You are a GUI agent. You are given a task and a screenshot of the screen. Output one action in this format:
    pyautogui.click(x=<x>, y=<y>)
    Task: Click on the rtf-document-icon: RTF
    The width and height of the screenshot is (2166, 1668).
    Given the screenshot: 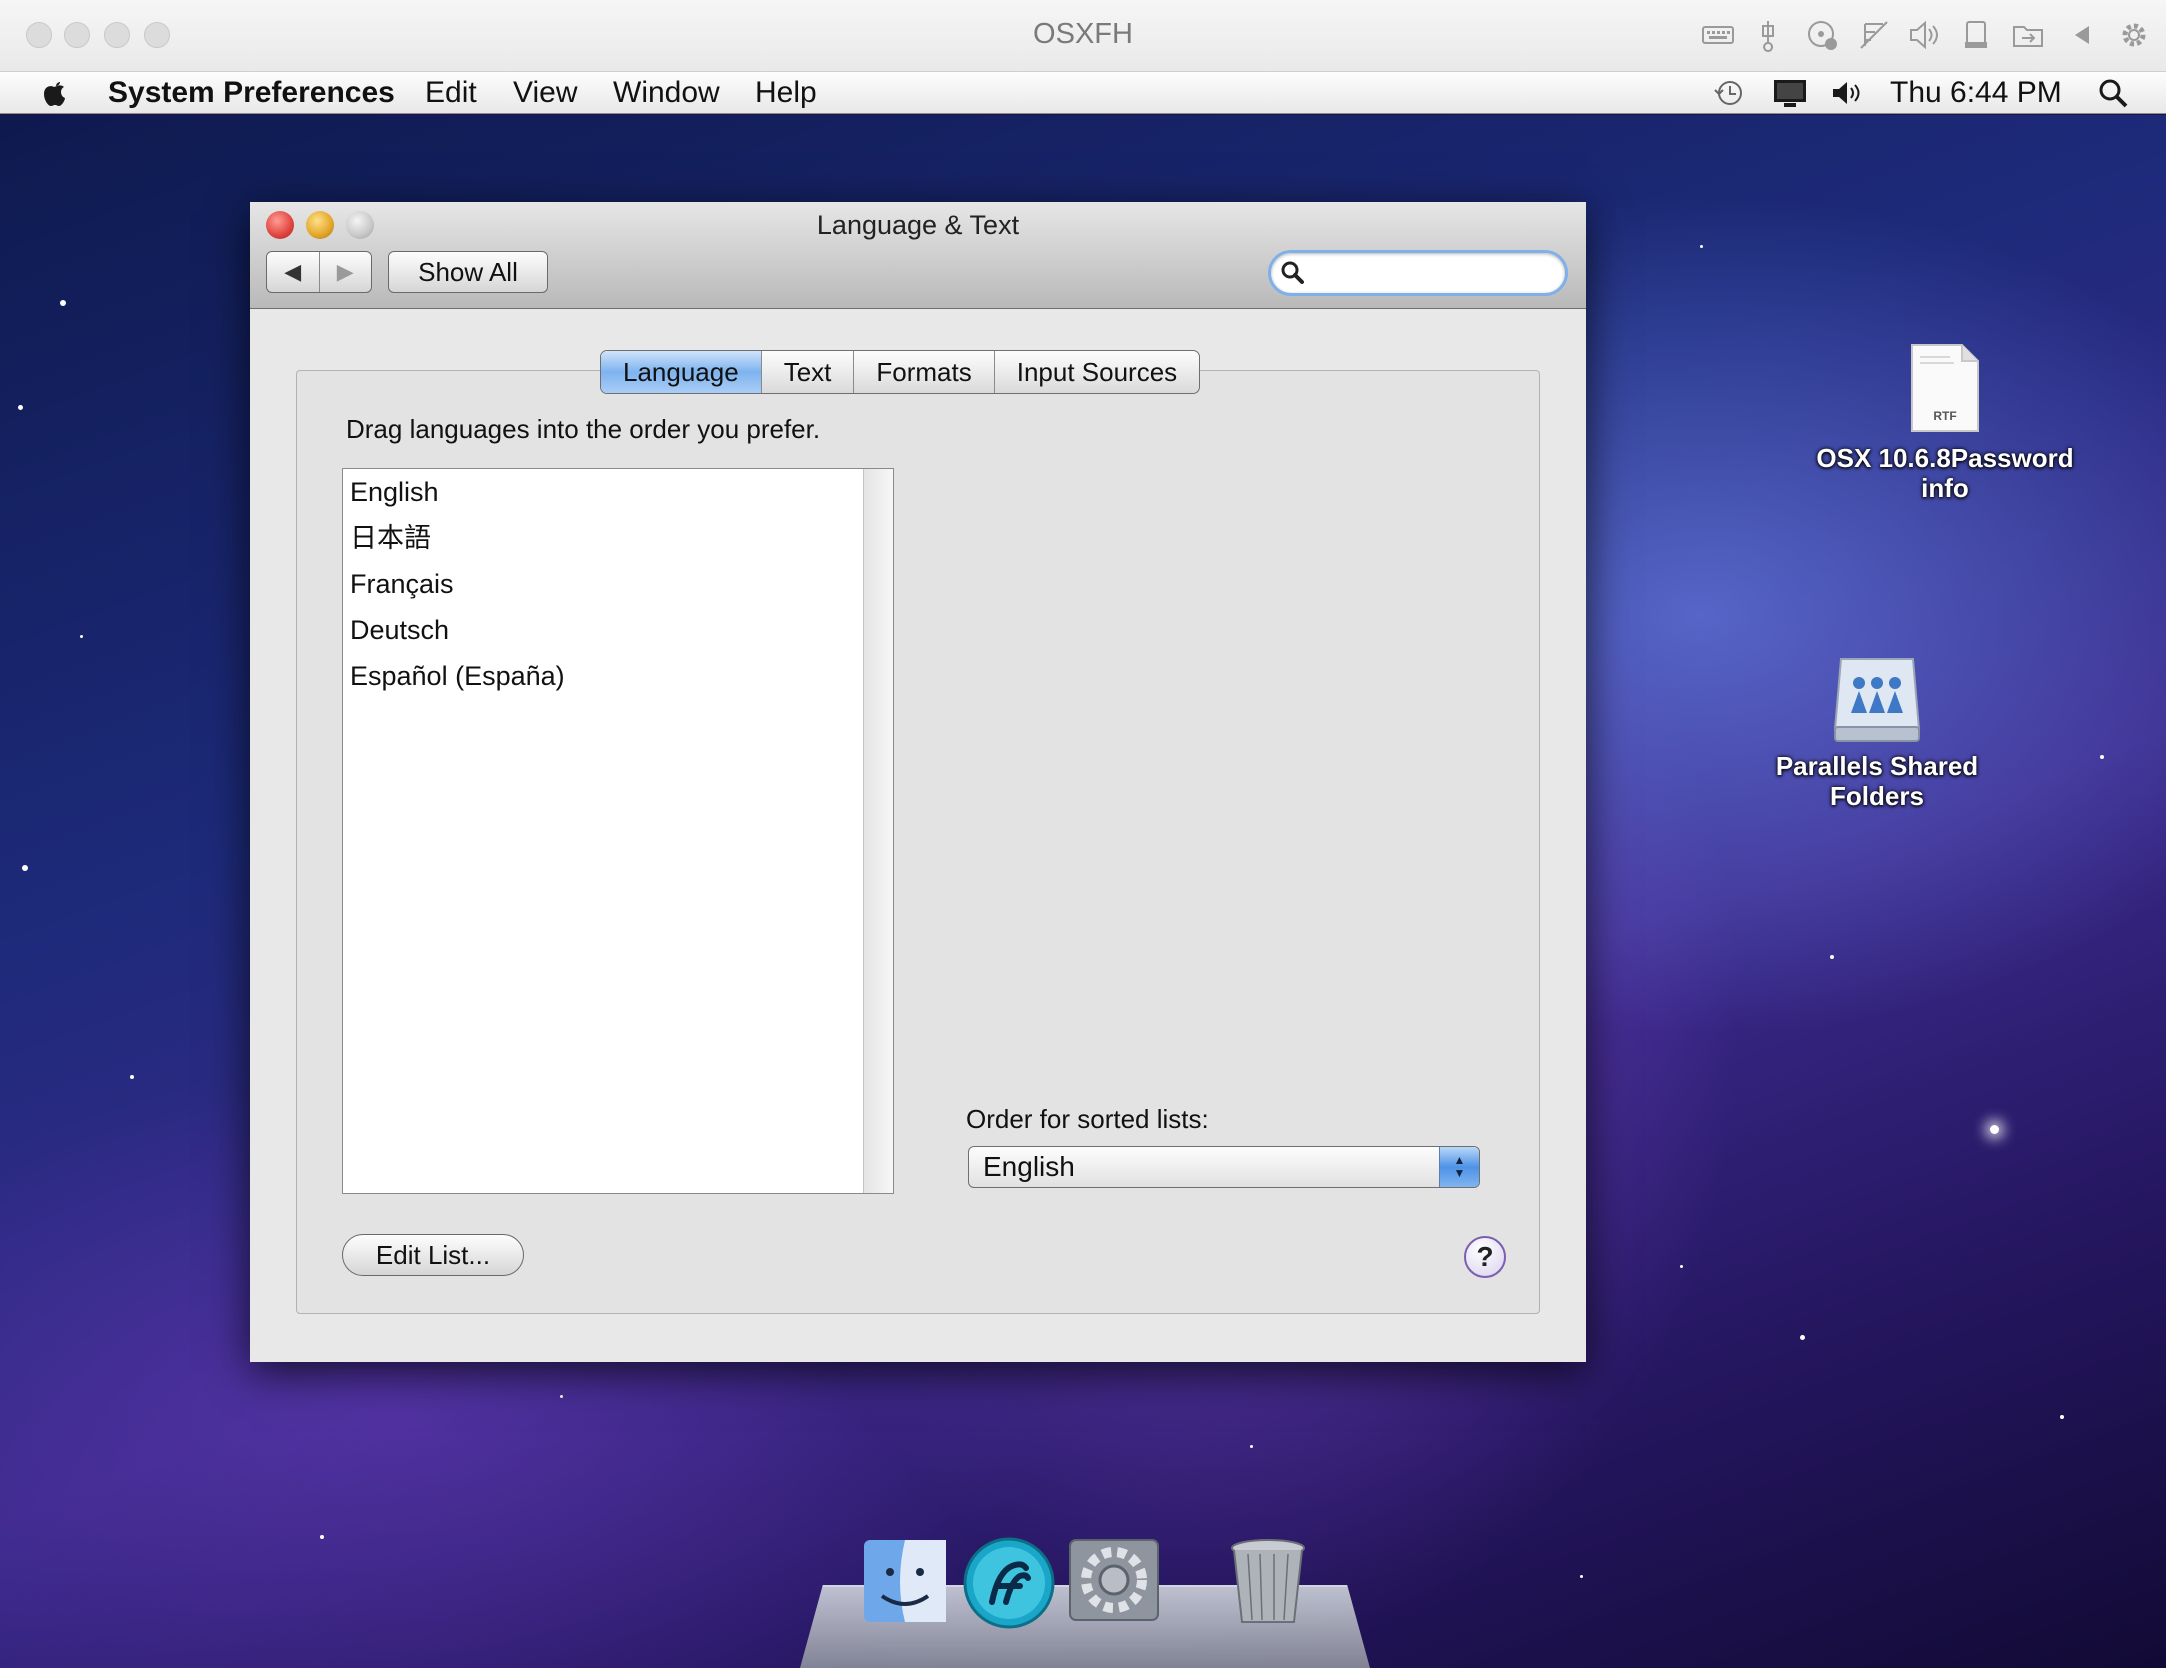 What is the action you would take?
    pyautogui.click(x=1945, y=388)
    